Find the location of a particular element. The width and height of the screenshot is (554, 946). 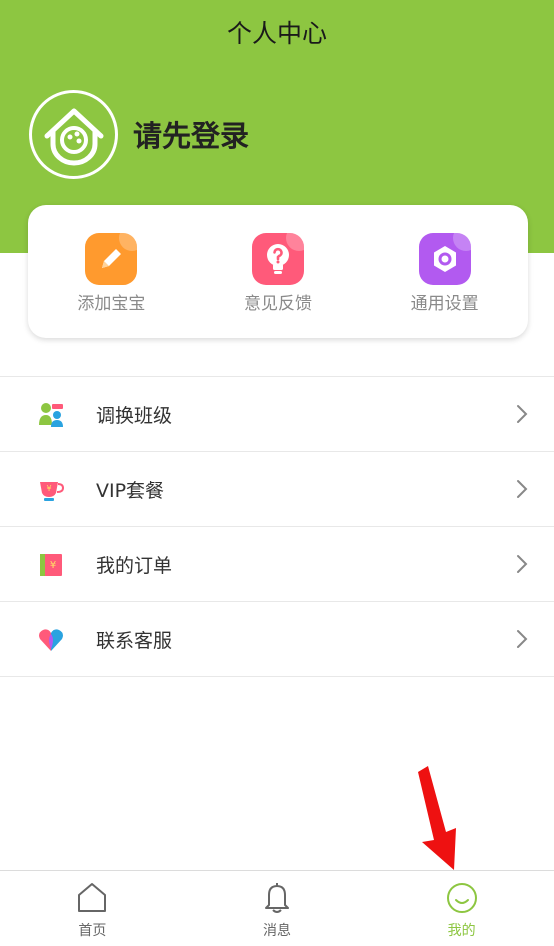

menu-label-vip: VIP套餐 is located at coordinates (130, 490).